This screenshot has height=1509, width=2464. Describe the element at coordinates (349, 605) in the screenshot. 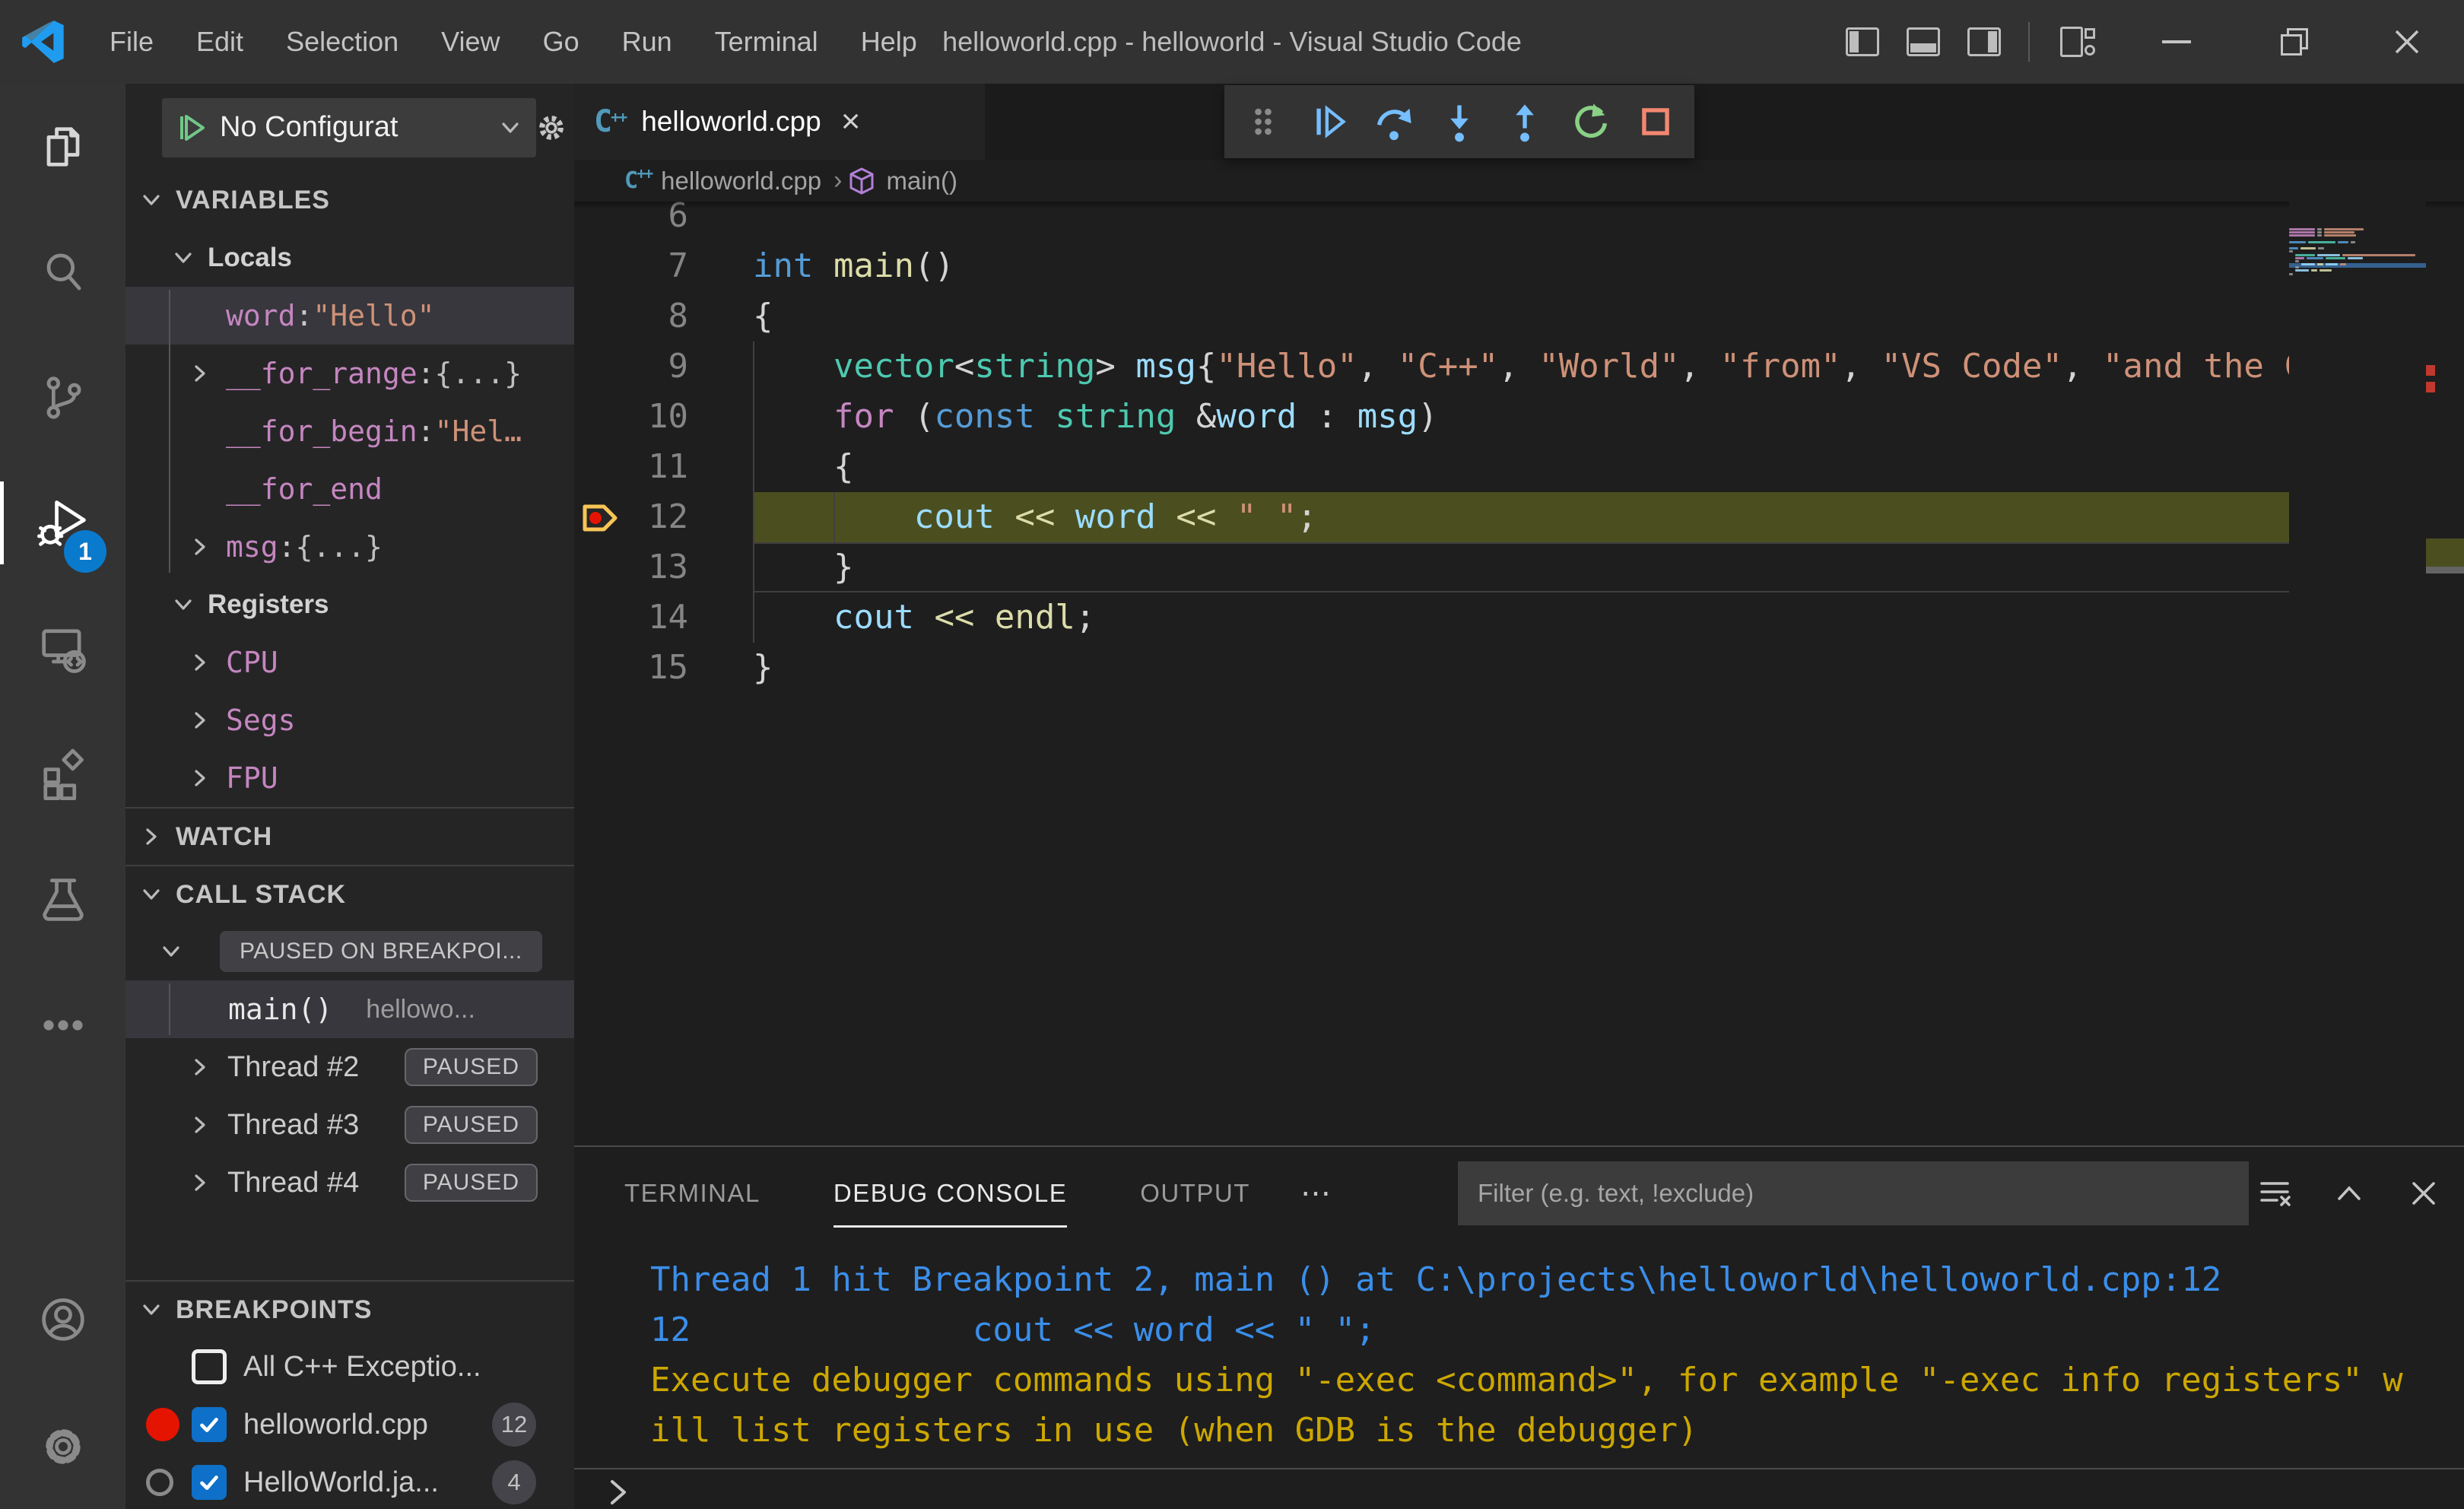

I see `scope-registers: Registers` at that location.